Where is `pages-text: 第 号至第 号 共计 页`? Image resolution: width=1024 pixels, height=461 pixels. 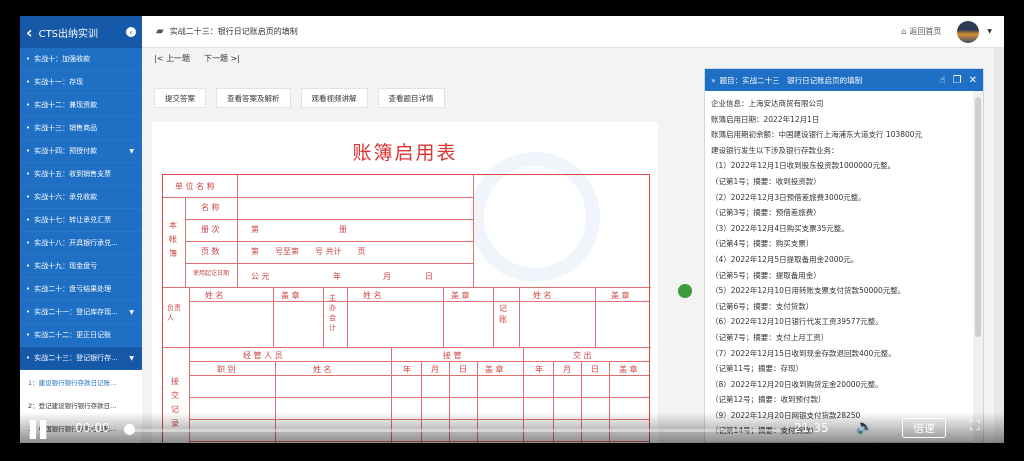
pages-text: 第 号至第 号 共计 页 is located at coordinates (308, 251).